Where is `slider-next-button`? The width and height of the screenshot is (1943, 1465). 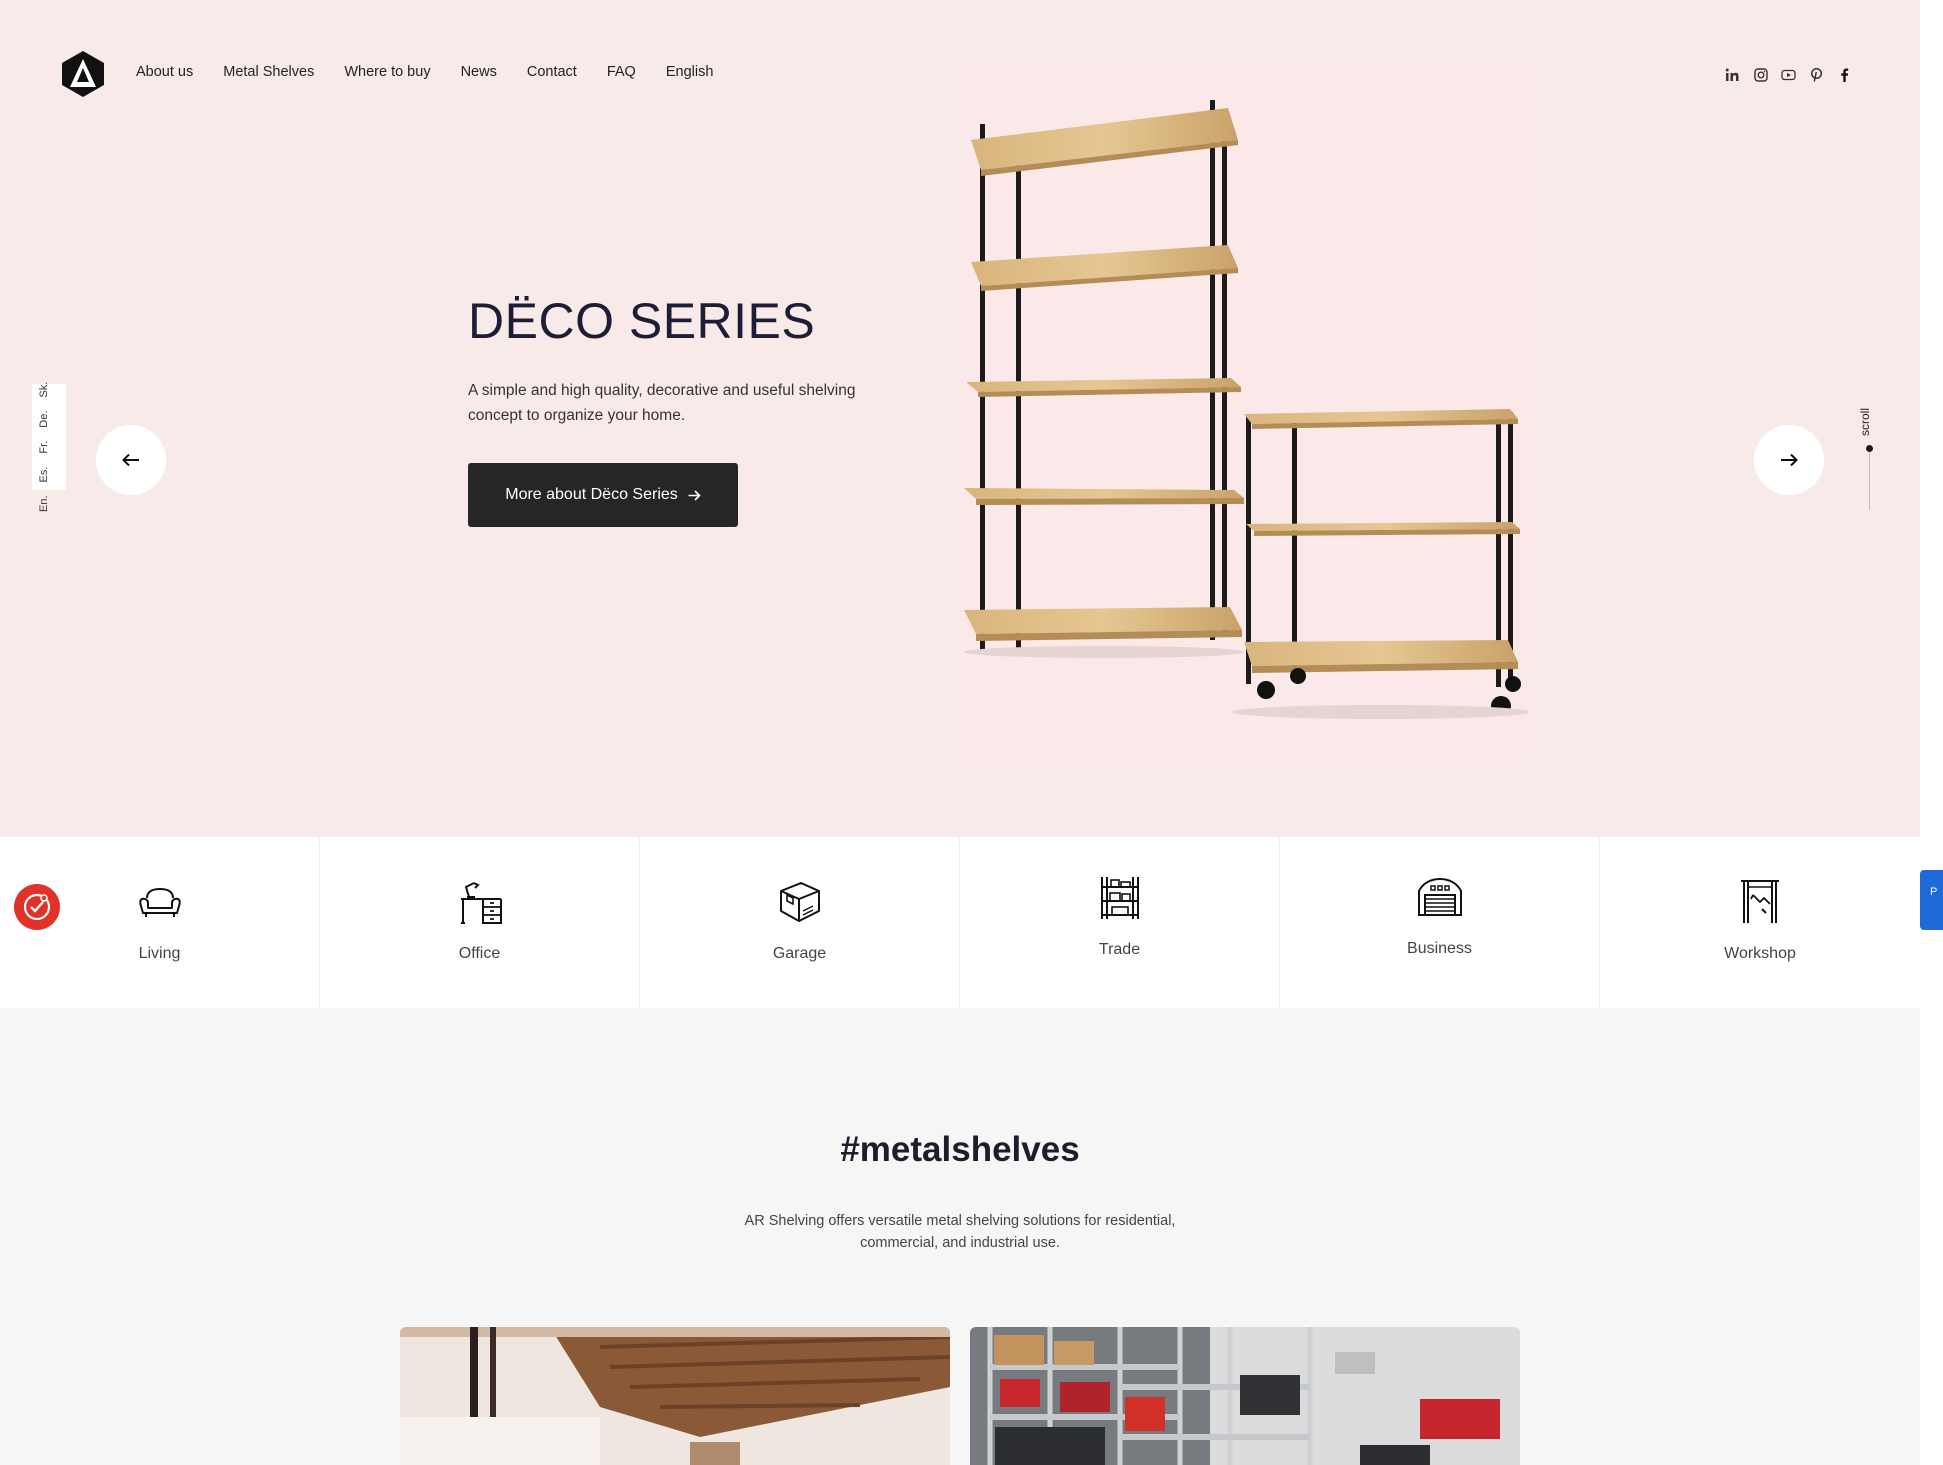 slider-next-button is located at coordinates (1789, 460).